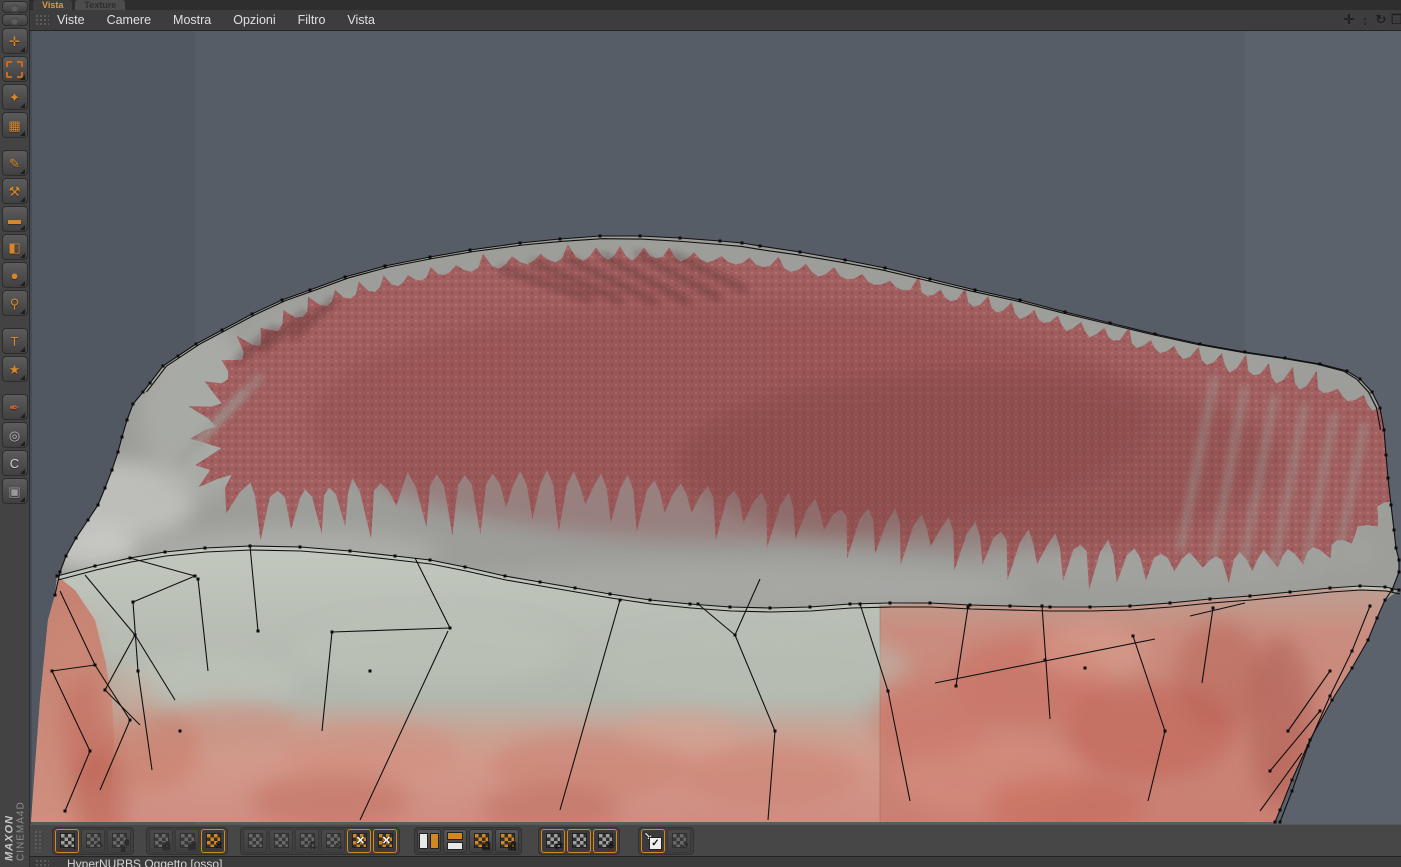 This screenshot has width=1401, height=867. Describe the element at coordinates (14, 97) in the screenshot. I see `magic-wand-tool: ✦` at that location.